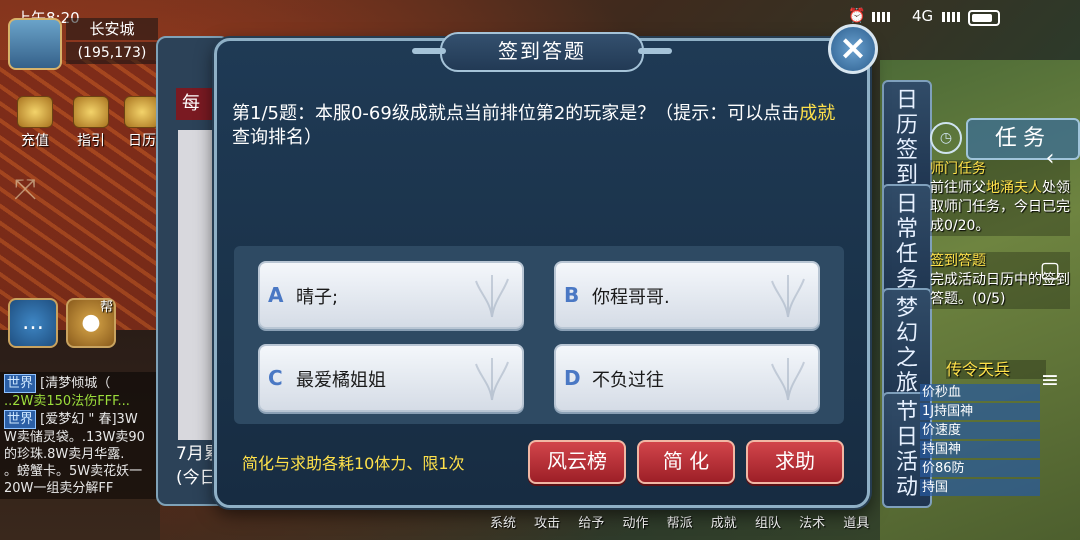  I want to click on expand-arrows-icon: ⤧, so click(30, 188).